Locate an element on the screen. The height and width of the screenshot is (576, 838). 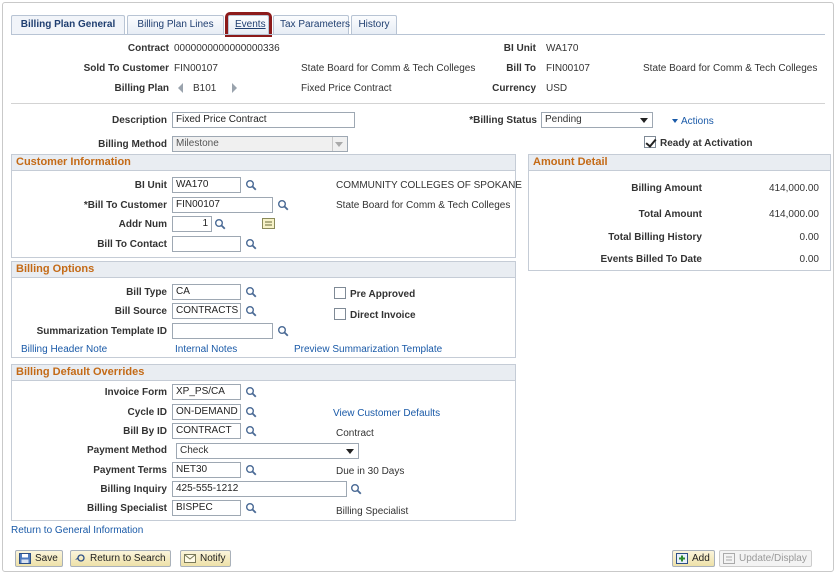
invoice-form-label: Invoice Form is located at coordinates (135, 392).